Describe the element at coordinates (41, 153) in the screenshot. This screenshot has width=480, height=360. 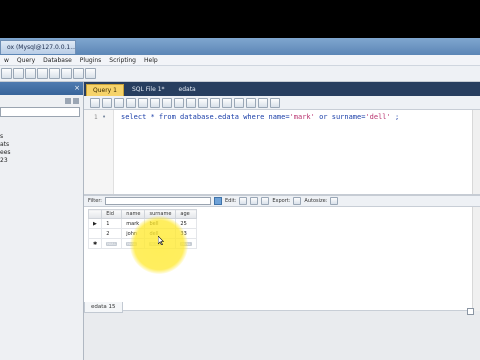
I see `tree-item: ees` at that location.